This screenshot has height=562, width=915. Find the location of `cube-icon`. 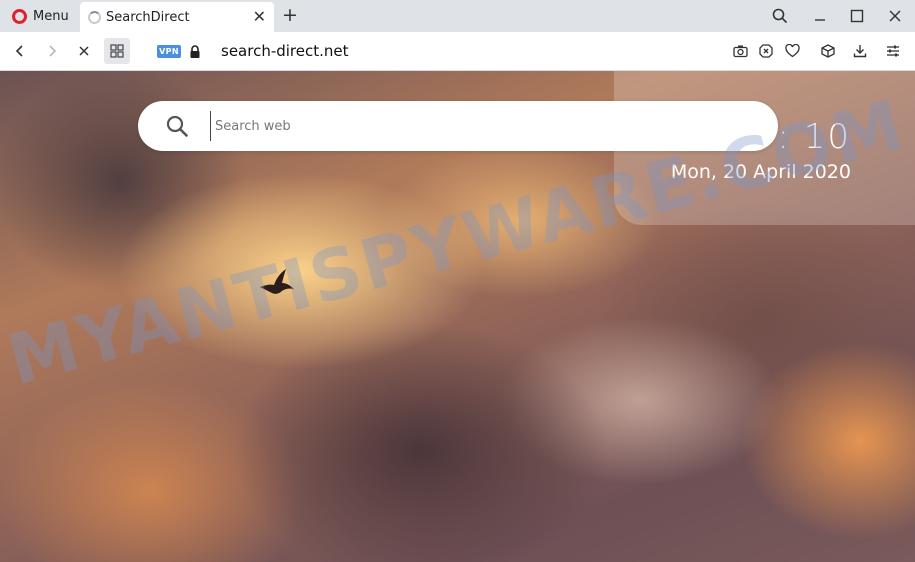

cube-icon is located at coordinates (828, 51).